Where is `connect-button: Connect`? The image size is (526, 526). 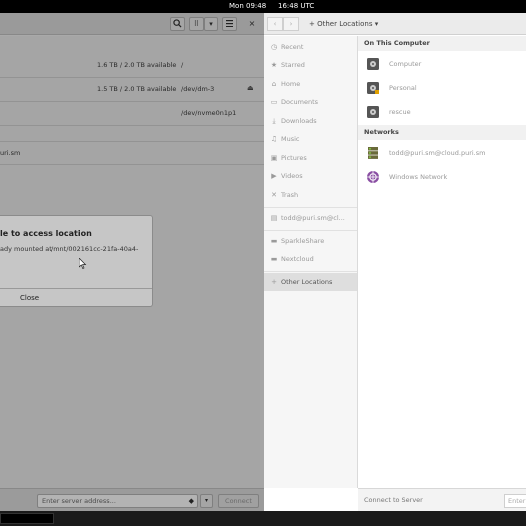 connect-button: Connect is located at coordinates (238, 501).